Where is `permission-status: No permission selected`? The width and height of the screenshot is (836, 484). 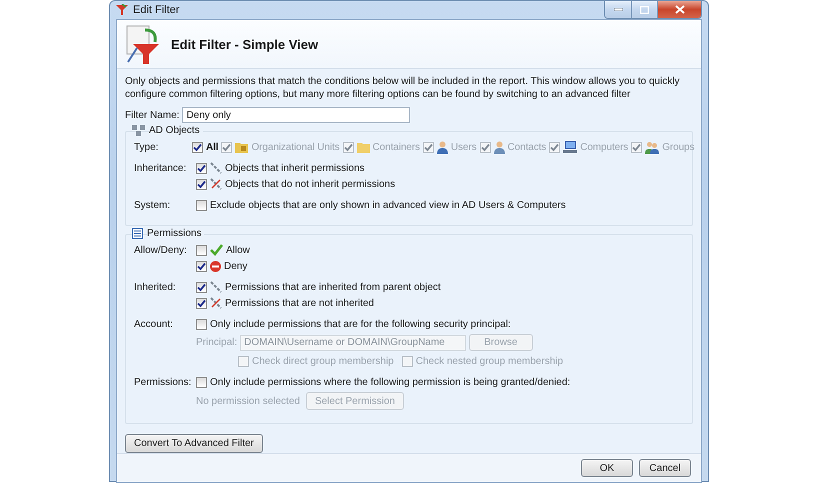
permission-status: No permission selected is located at coordinates (248, 401).